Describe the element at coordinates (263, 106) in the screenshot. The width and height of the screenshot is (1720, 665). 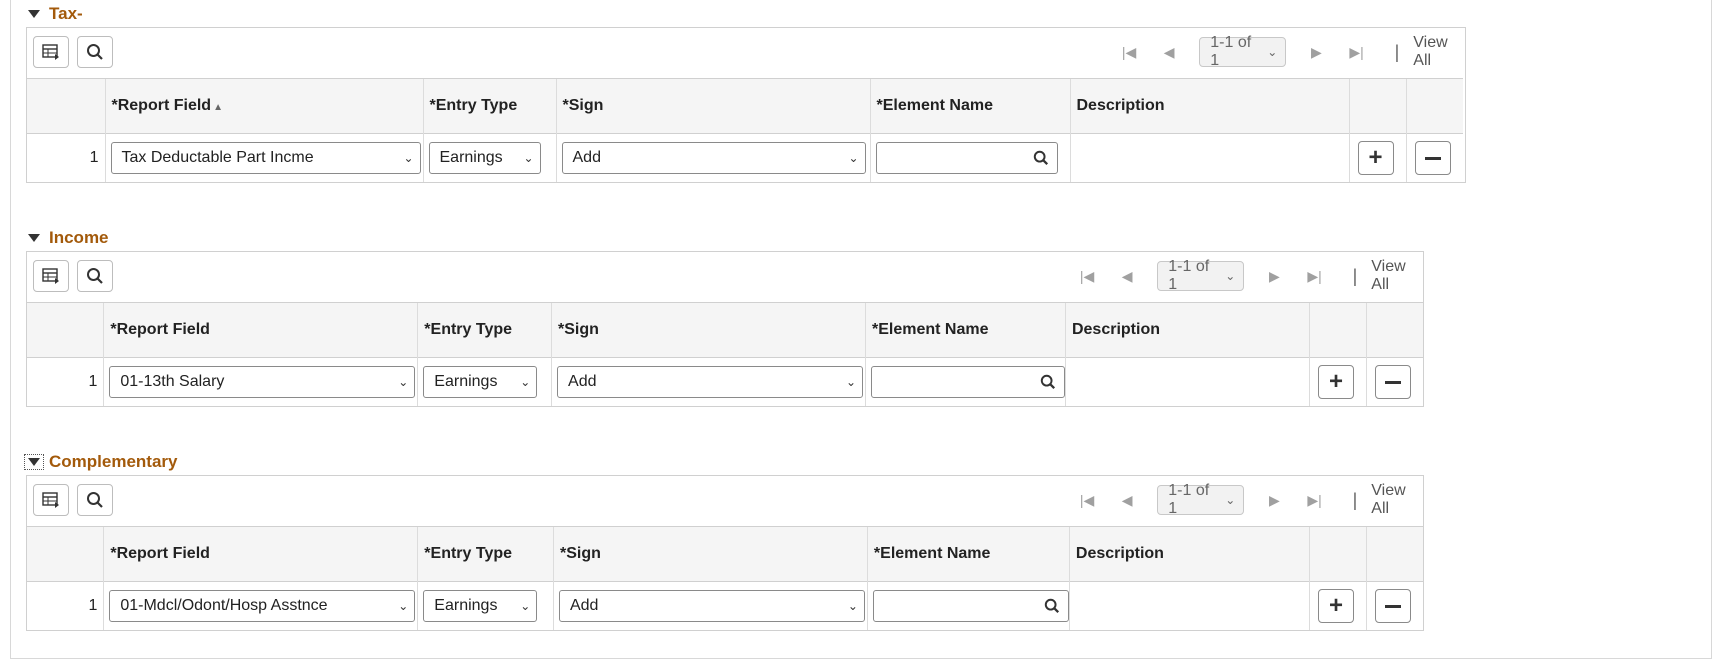
I see `column-header-report-field: *Report Field ▲` at that location.